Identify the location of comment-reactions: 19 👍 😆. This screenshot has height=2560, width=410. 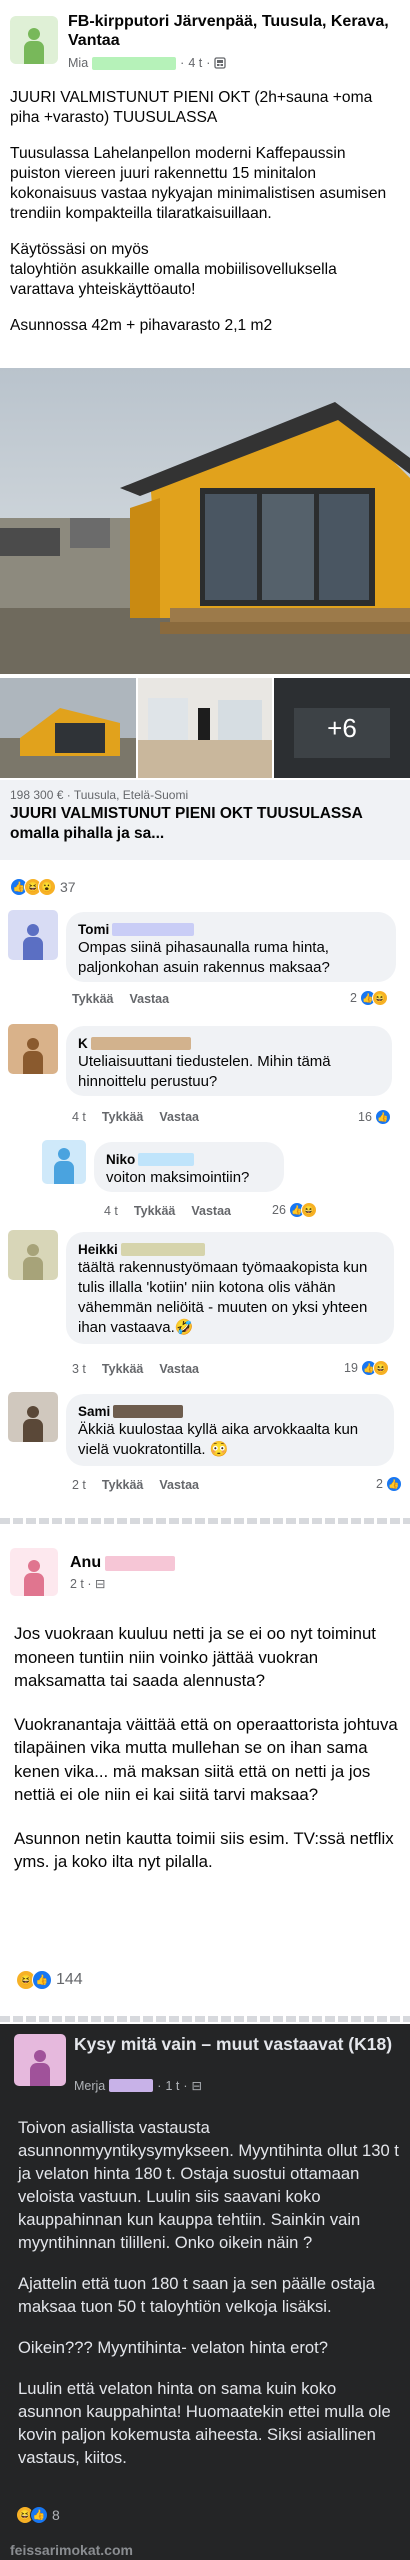
(366, 1368).